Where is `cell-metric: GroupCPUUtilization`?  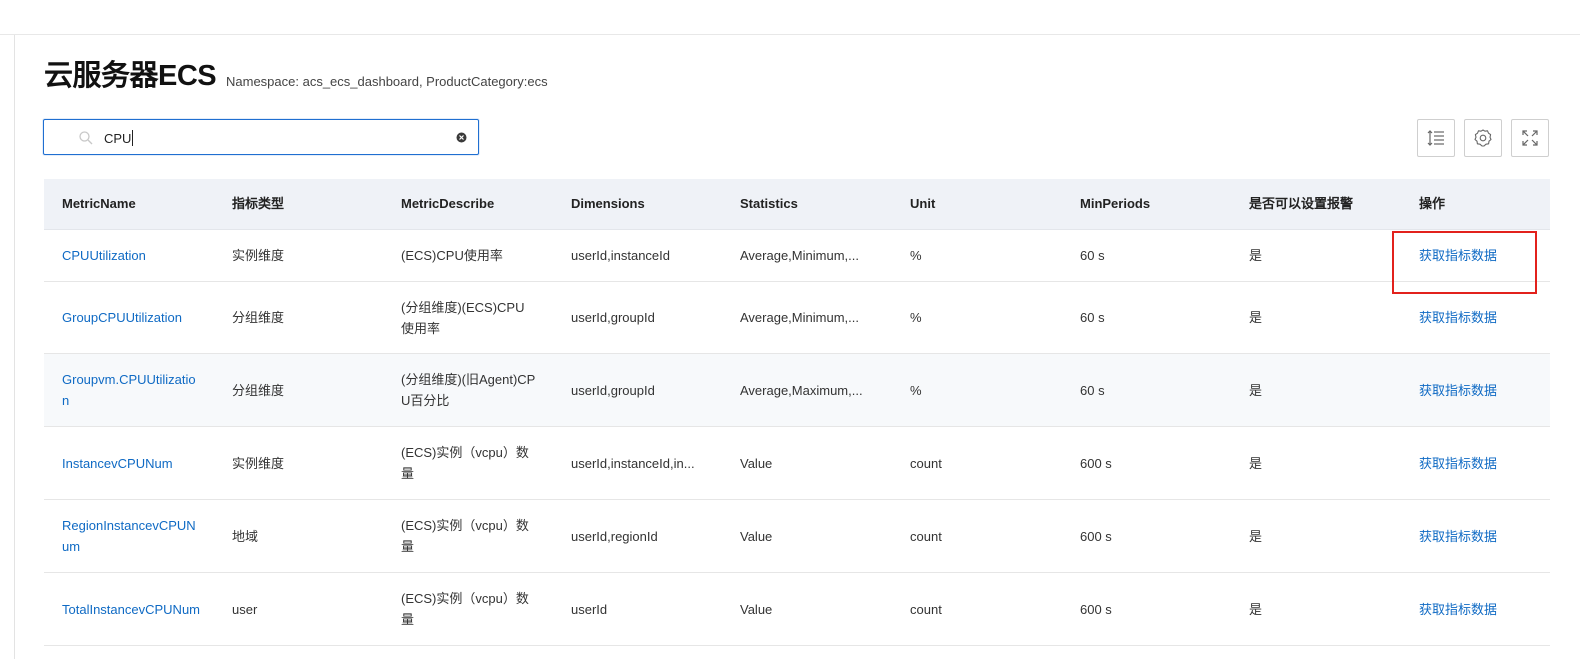 cell-metric: GroupCPUUtilization is located at coordinates (142, 317).